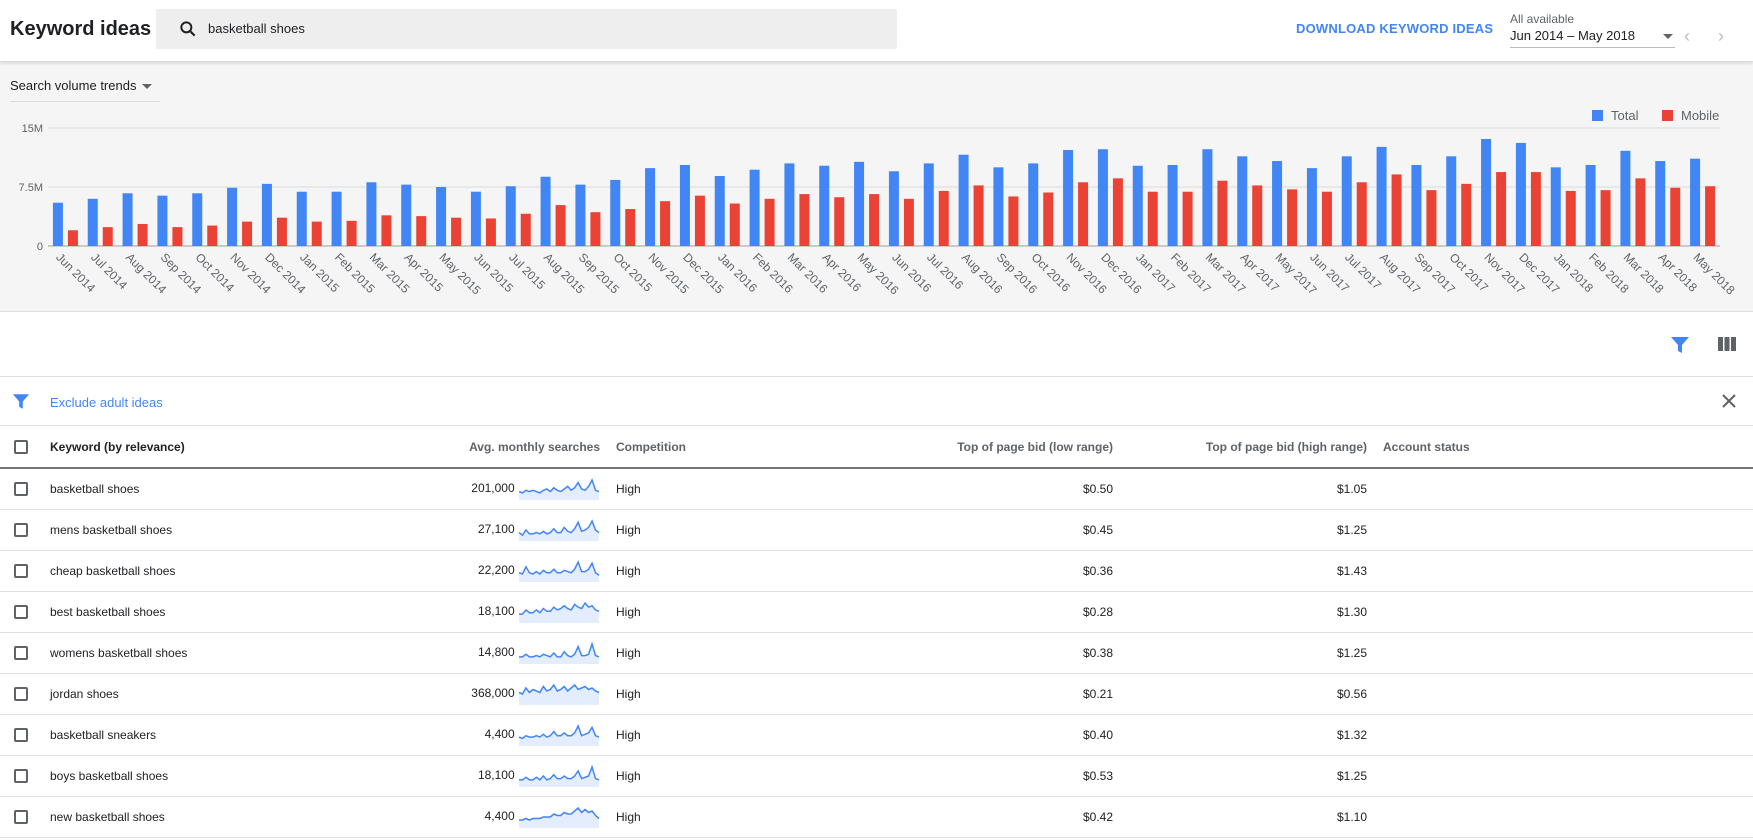 The width and height of the screenshot is (1753, 840). What do you see at coordinates (493, 487) in the screenshot?
I see `searches-value: 201,000` at bounding box center [493, 487].